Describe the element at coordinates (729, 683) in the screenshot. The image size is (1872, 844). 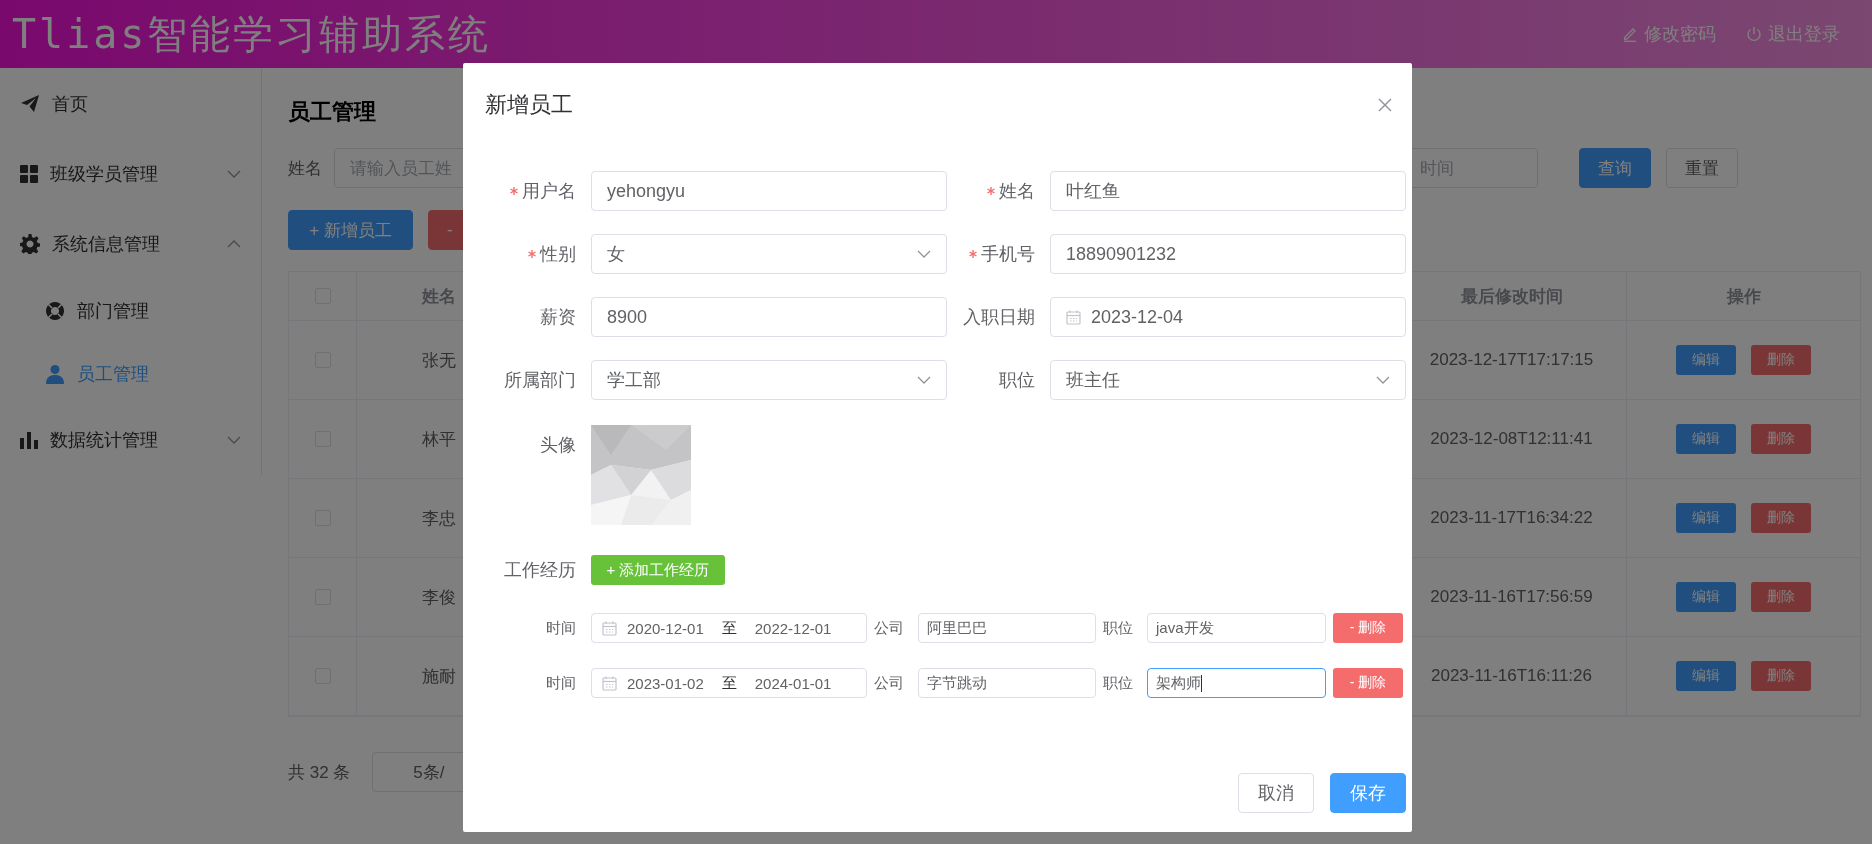
I see `date-range-field: 2023-01-02 至 2024-01-01` at that location.